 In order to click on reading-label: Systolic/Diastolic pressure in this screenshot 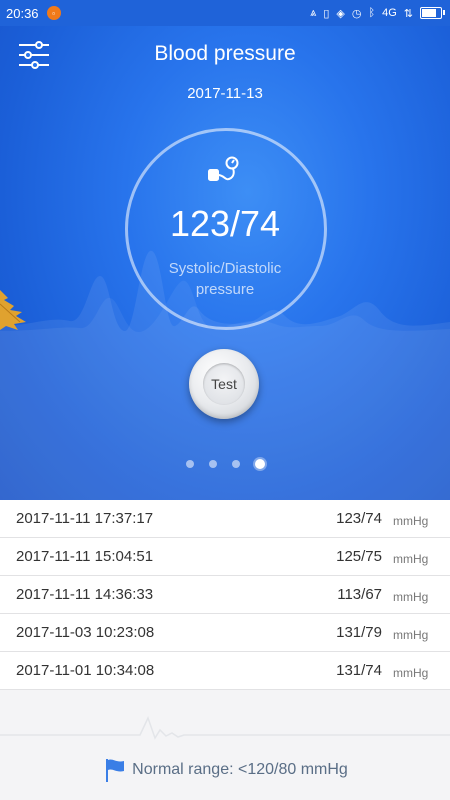, I will do `click(225, 279)`.